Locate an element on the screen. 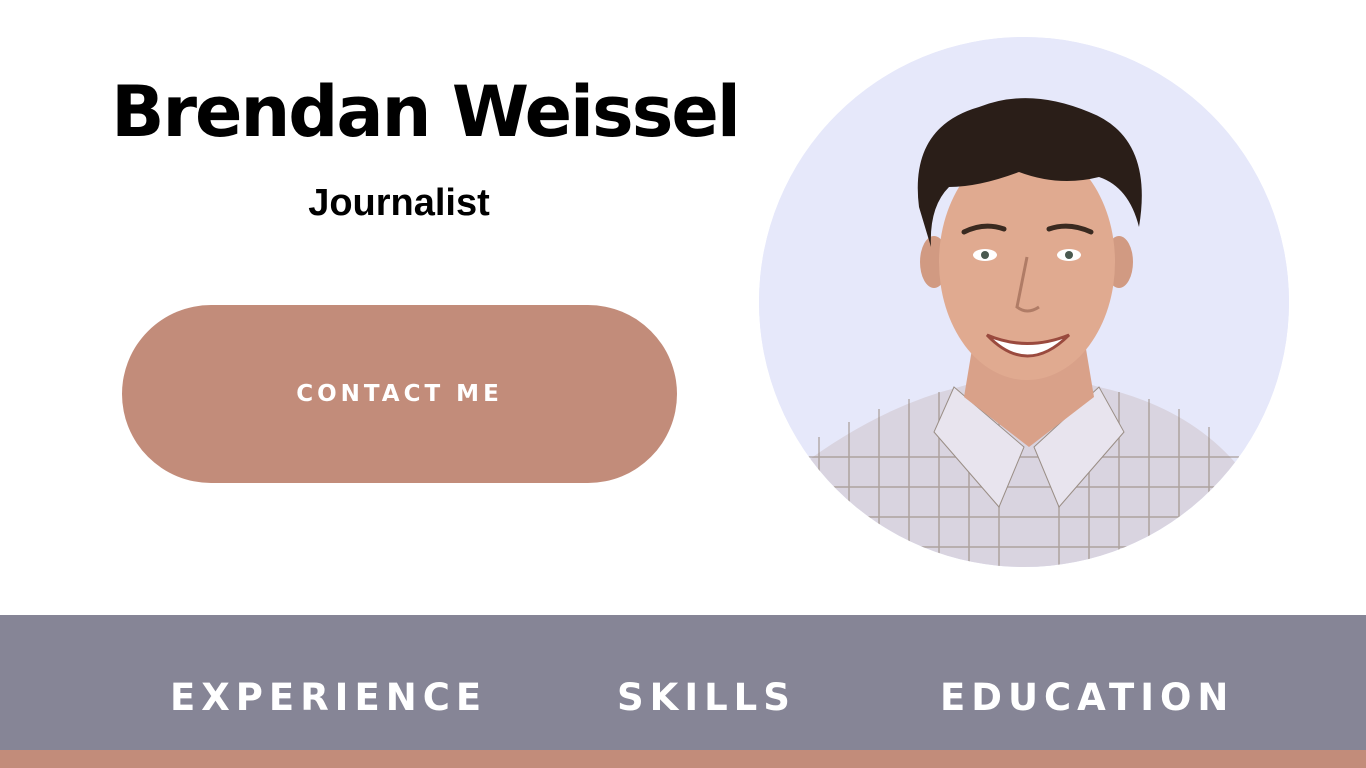 This screenshot has width=1366, height=768. bottom-accent-strip is located at coordinates (683, 759).